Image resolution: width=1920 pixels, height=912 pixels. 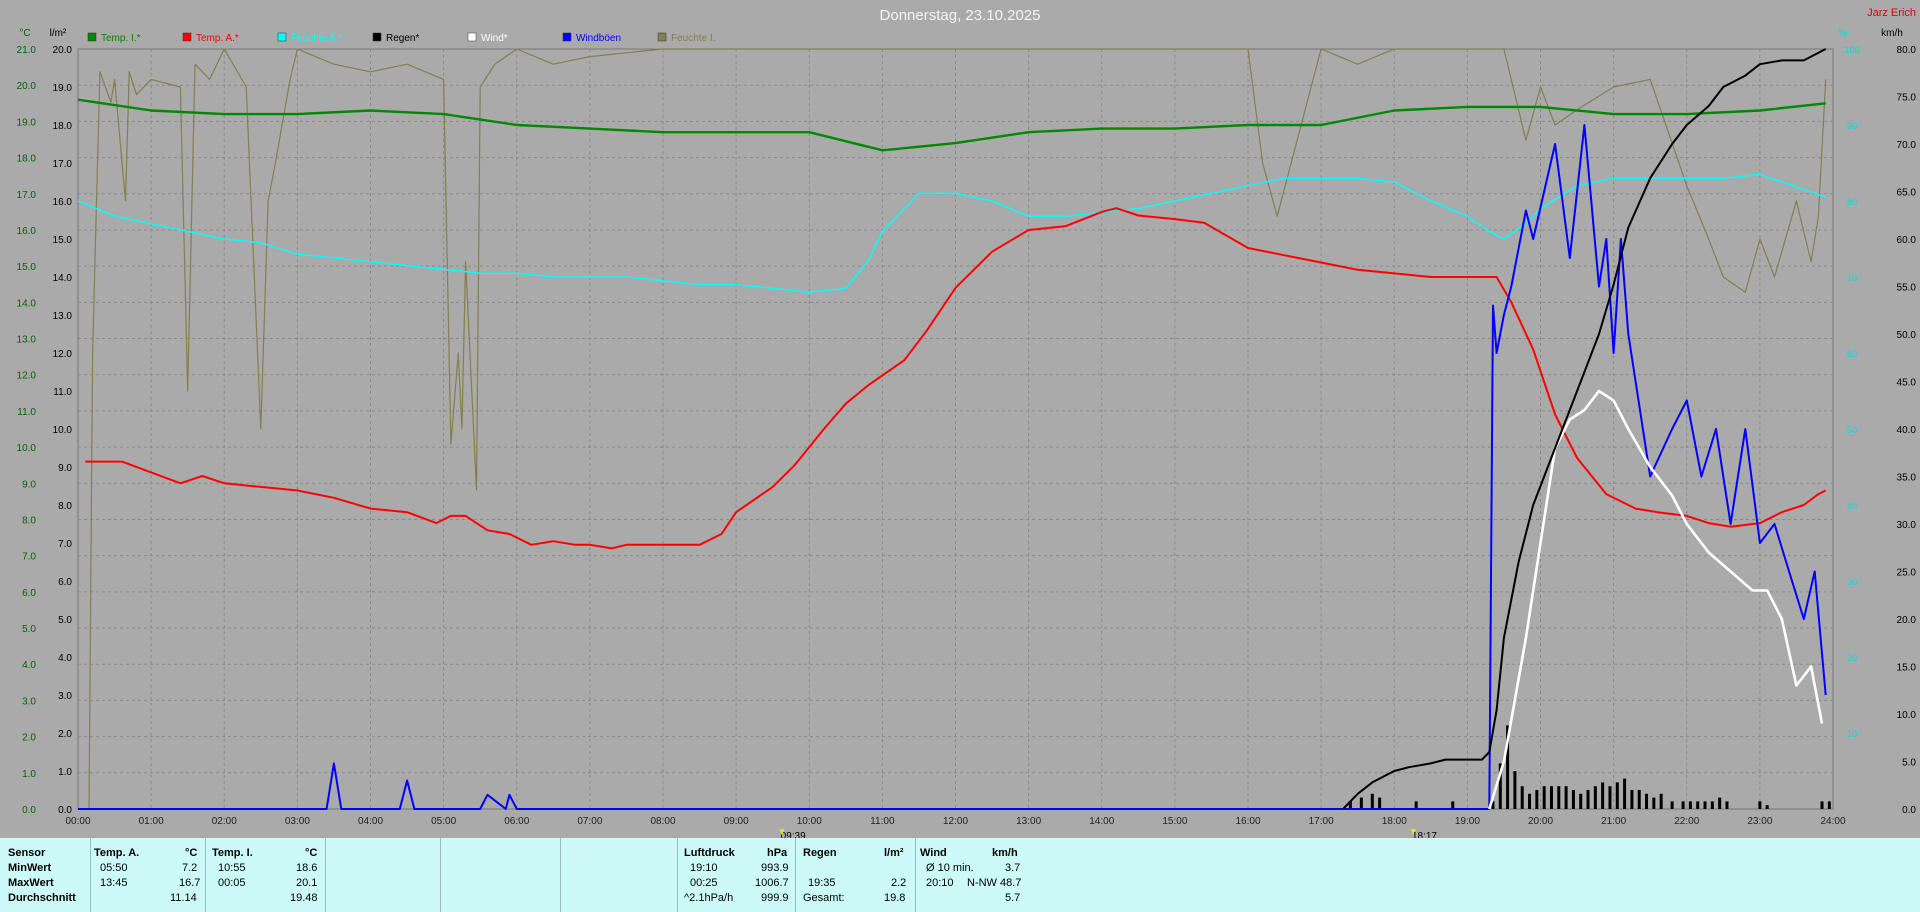 I want to click on x-tick-label: 19:00, so click(x=1467, y=821).